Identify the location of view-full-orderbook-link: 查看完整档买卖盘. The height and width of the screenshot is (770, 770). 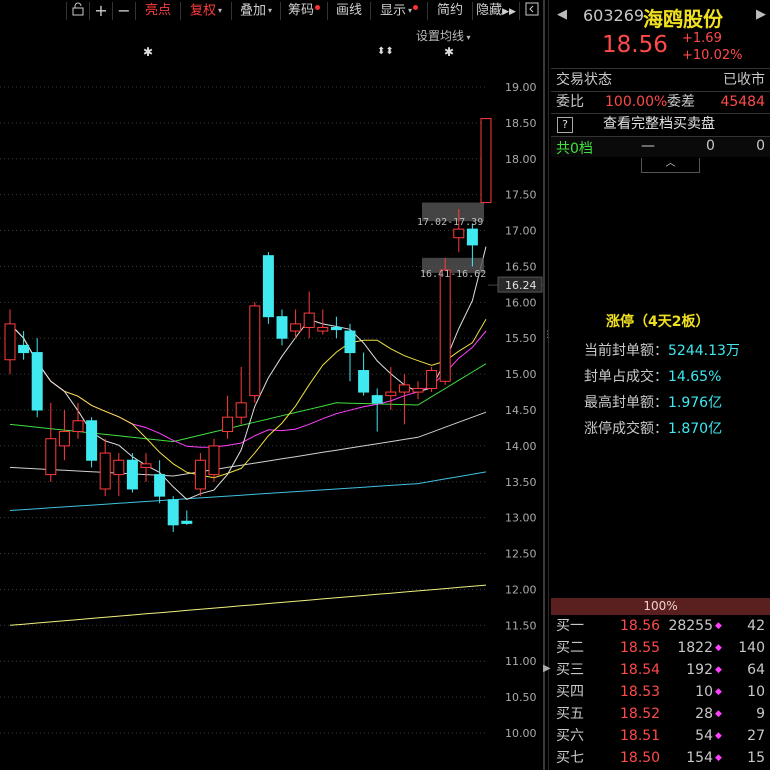
(660, 124).